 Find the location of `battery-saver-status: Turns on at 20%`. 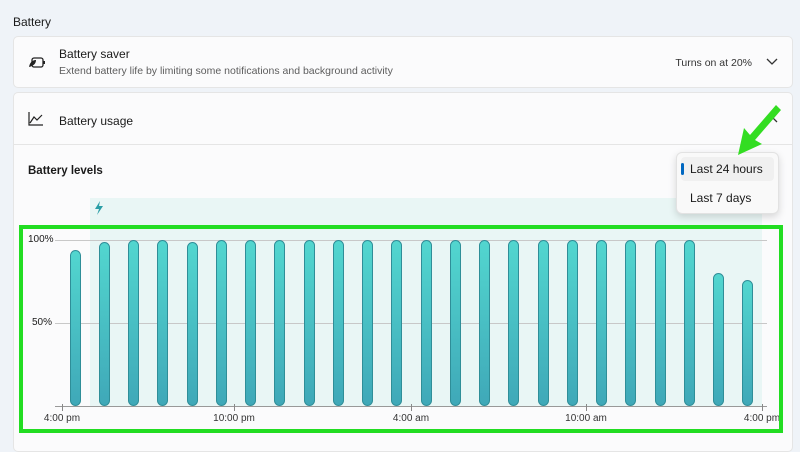

battery-saver-status: Turns on at 20% is located at coordinates (713, 63).